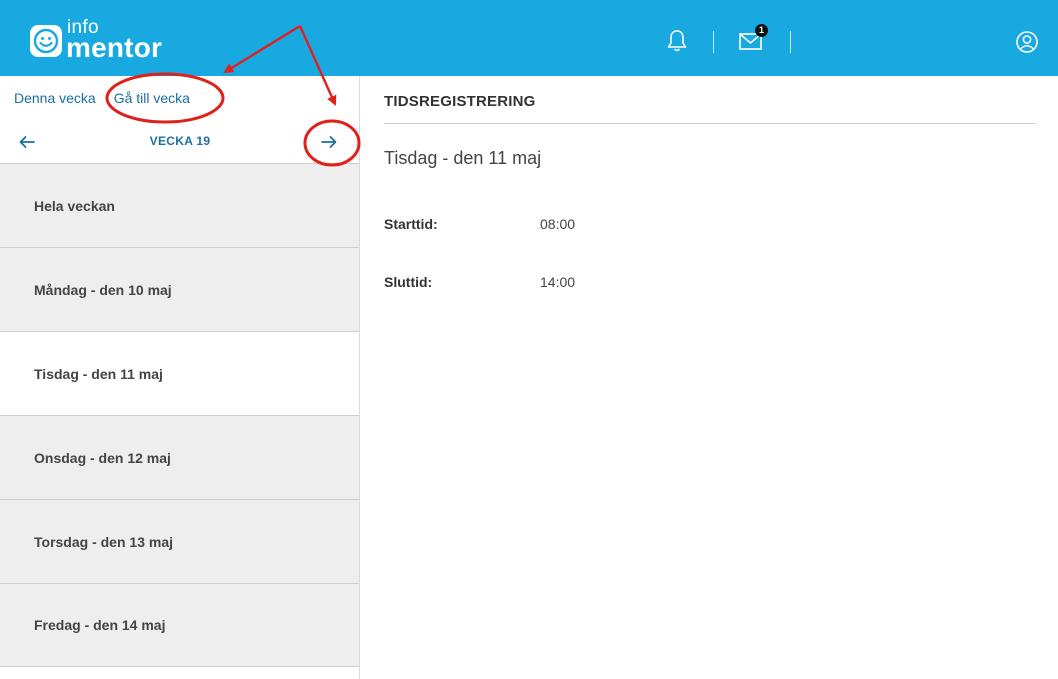 The height and width of the screenshot is (679, 1058). What do you see at coordinates (102, 457) in the screenshot?
I see `day-item-label: Onsdag - den 12 maj` at bounding box center [102, 457].